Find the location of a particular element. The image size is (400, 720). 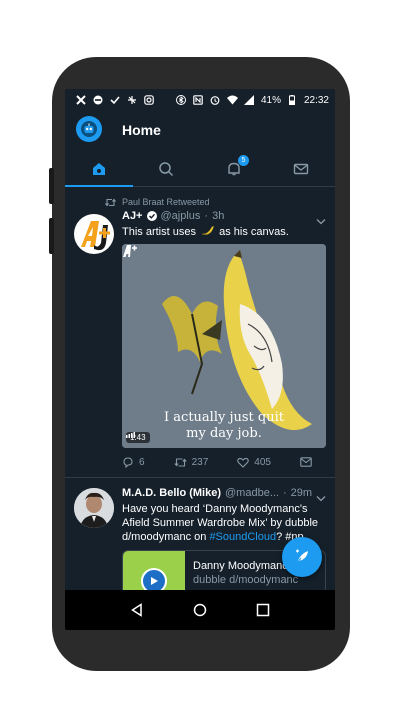

status-bar: 41% 22:32 is located at coordinates (200, 100).